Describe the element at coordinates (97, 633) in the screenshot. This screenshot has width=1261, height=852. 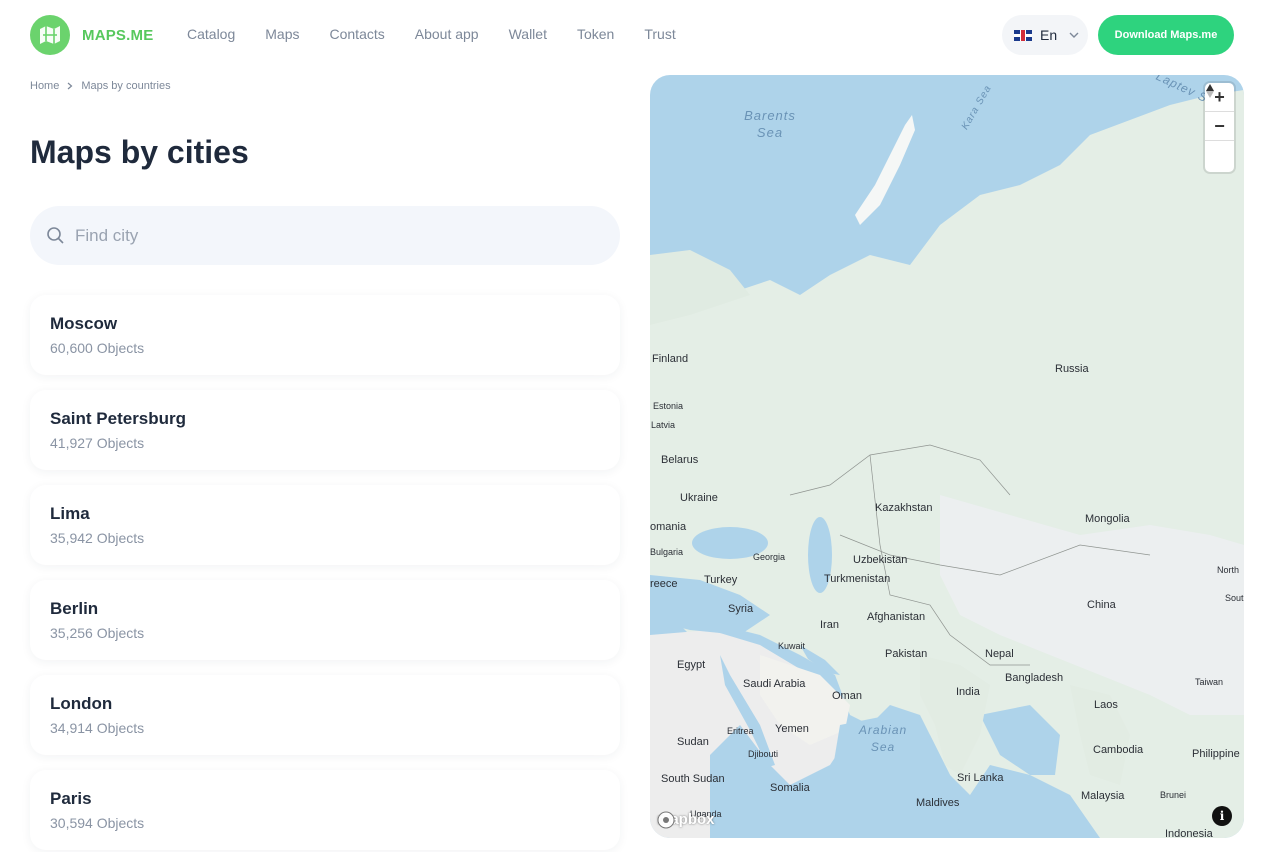
I see `city-object-count: 35,256 Objects` at that location.